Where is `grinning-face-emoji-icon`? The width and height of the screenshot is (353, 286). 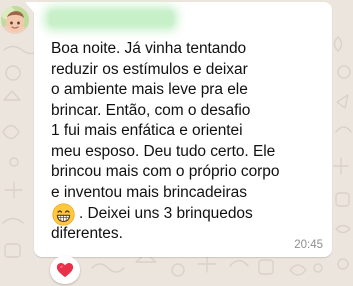
grinning-face-emoji-icon is located at coordinates (63, 214).